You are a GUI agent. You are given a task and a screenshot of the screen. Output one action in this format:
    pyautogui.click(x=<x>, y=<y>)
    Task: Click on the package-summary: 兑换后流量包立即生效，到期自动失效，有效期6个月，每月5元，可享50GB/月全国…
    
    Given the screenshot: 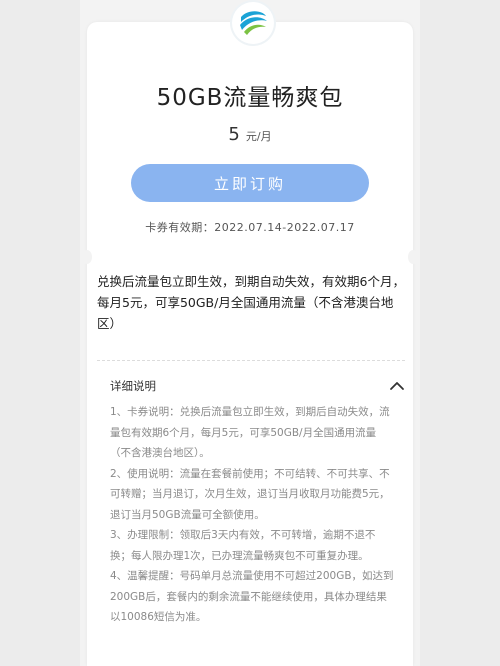 What is the action you would take?
    pyautogui.click(x=251, y=302)
    